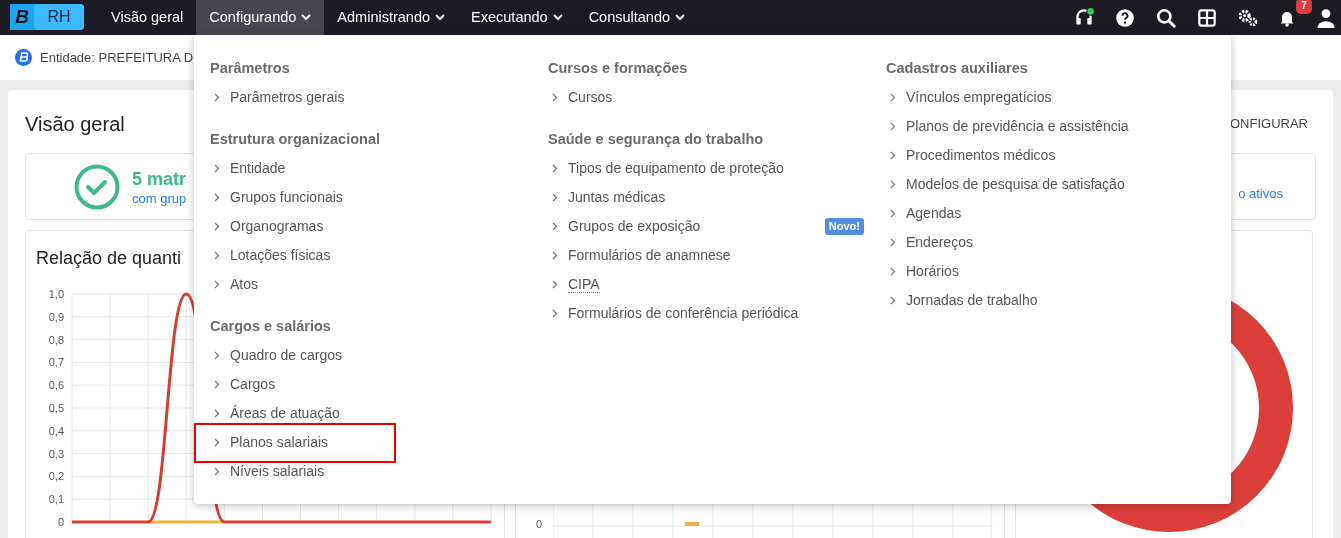 This screenshot has width=1341, height=538. What do you see at coordinates (1009, 126) in the screenshot?
I see `menu-item: Planos de previdência e assistência` at bounding box center [1009, 126].